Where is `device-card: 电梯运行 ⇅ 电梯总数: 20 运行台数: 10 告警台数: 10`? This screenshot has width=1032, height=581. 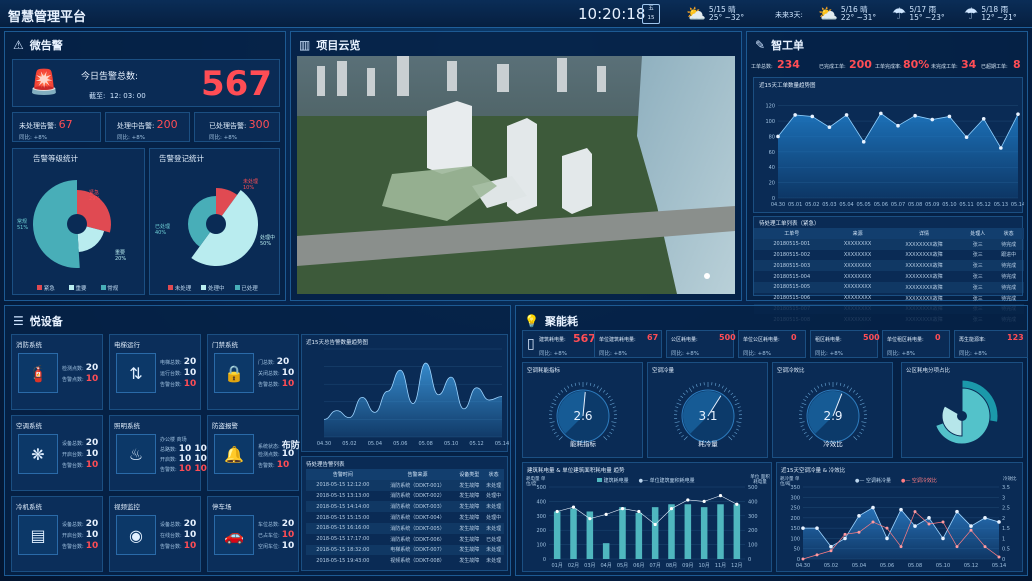
device-card: 电梯运行 ⇅ 电梯总数: 20 运行台数: 10 告警台数: 10 is located at coordinates (155, 372).